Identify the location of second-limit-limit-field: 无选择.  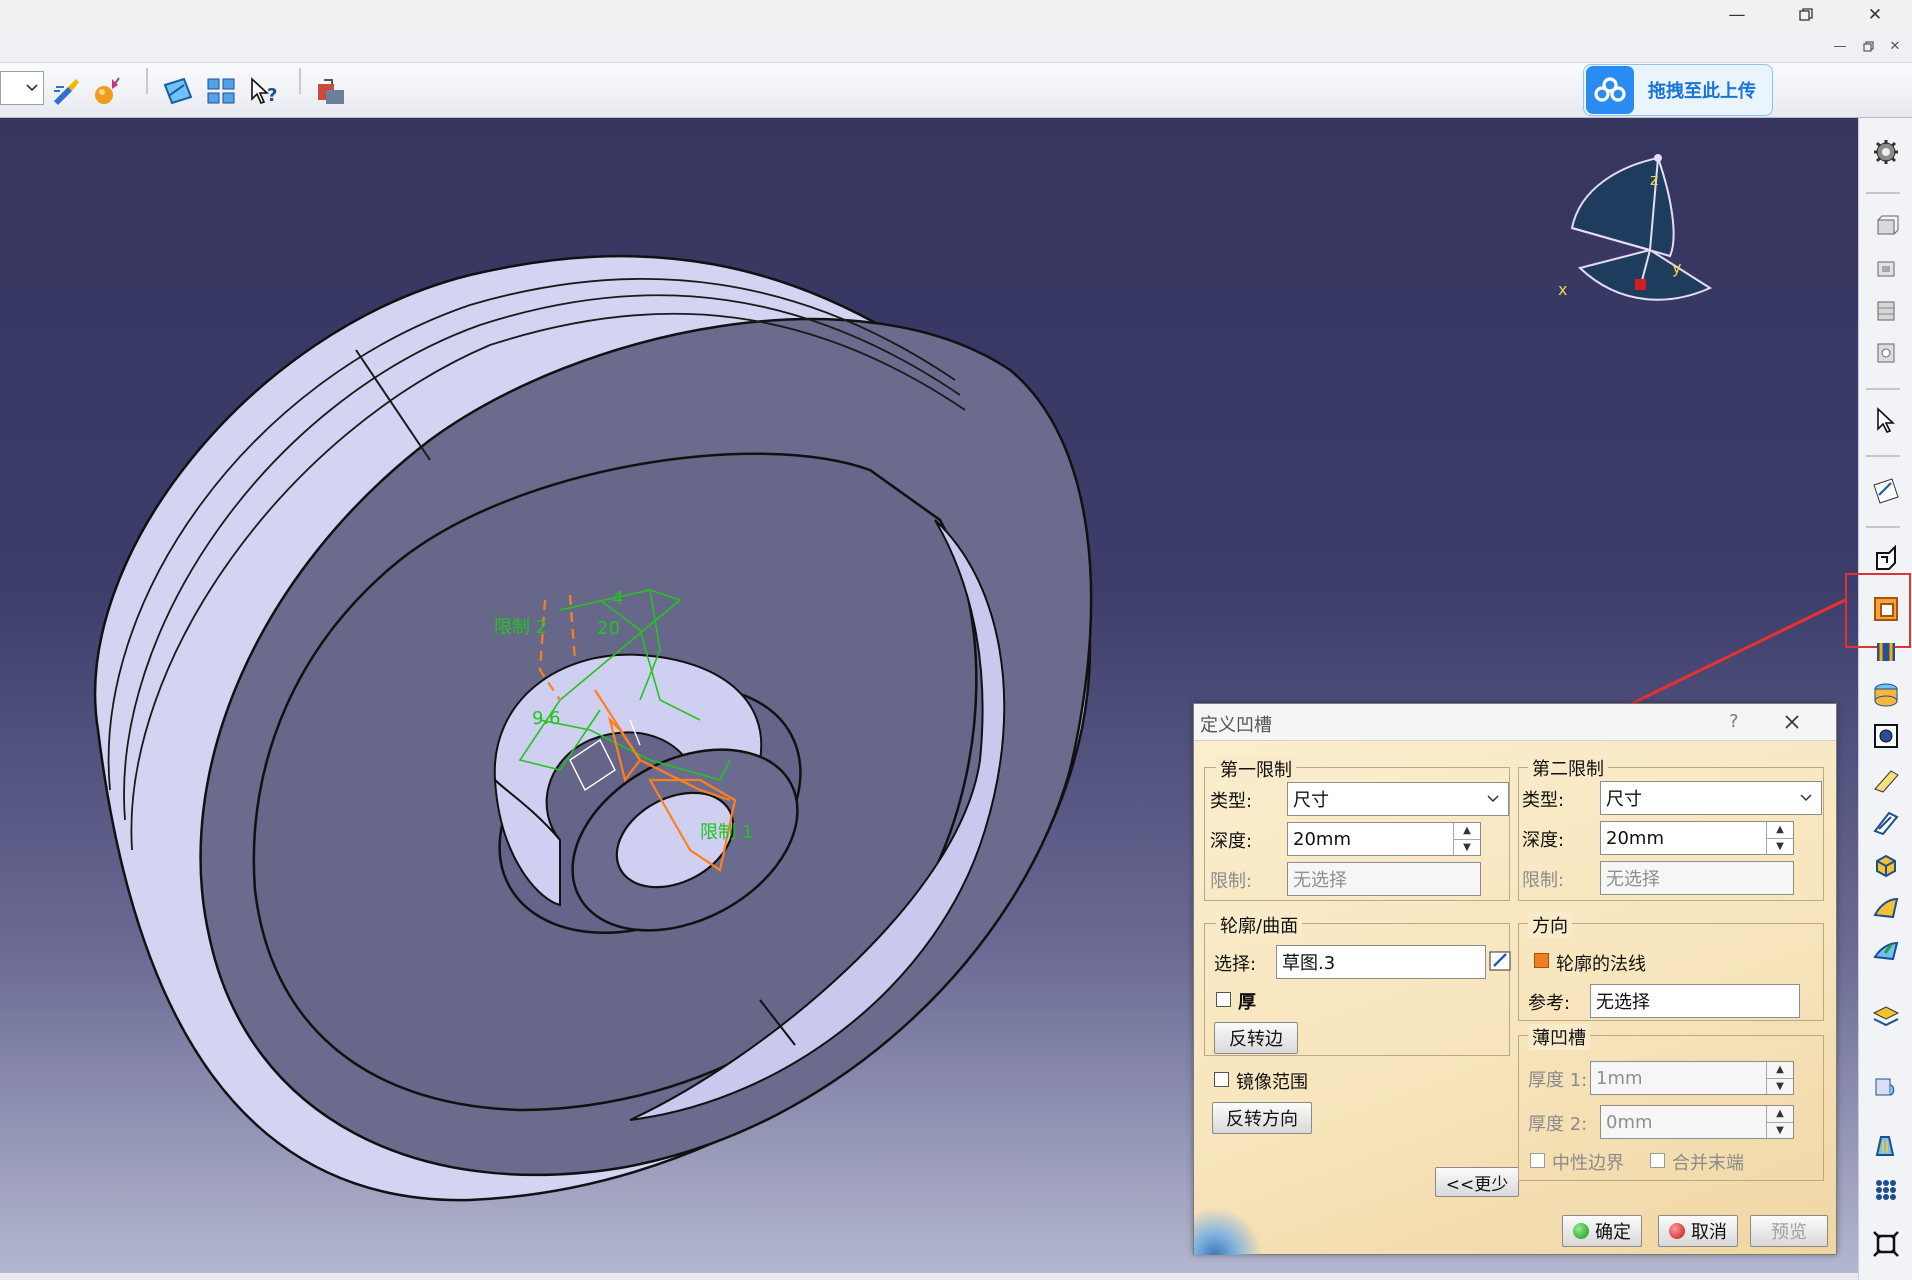
(1697, 878).